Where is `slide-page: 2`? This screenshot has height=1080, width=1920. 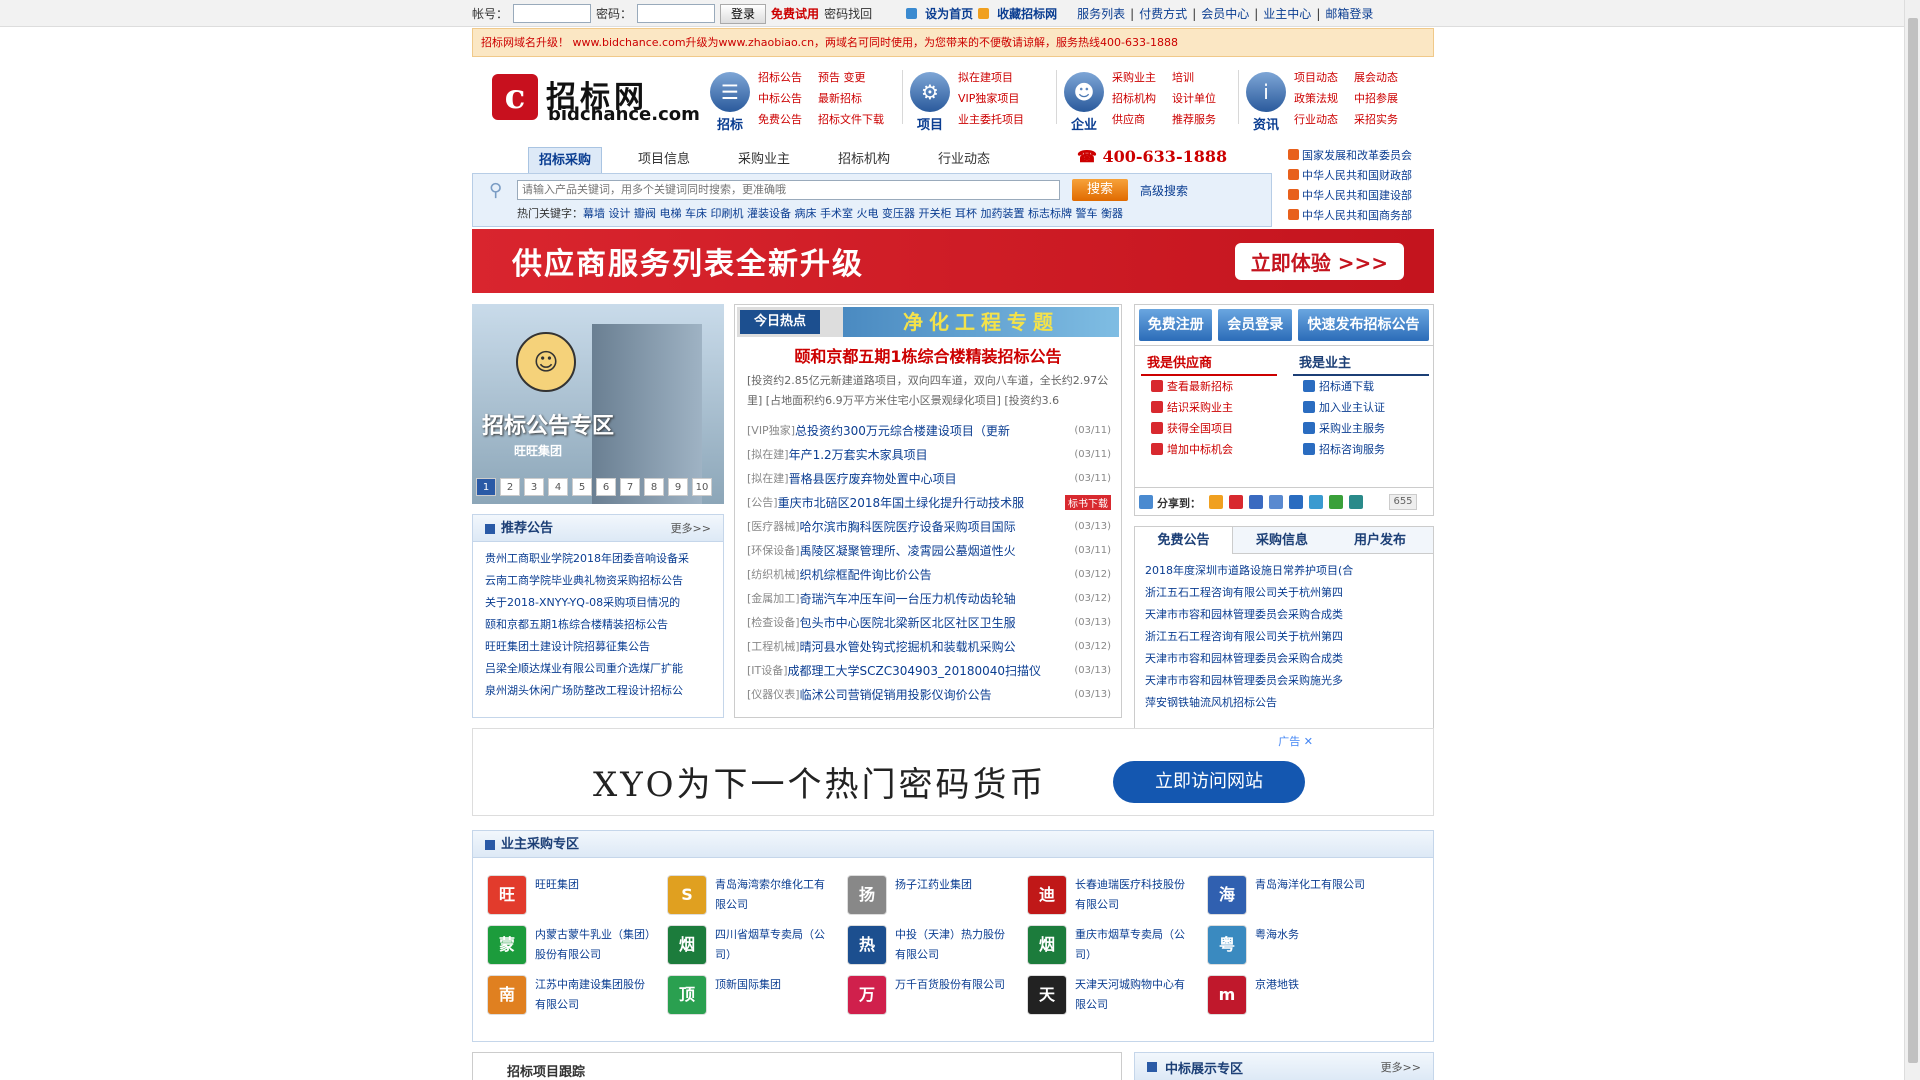 slide-page: 2 is located at coordinates (510, 487).